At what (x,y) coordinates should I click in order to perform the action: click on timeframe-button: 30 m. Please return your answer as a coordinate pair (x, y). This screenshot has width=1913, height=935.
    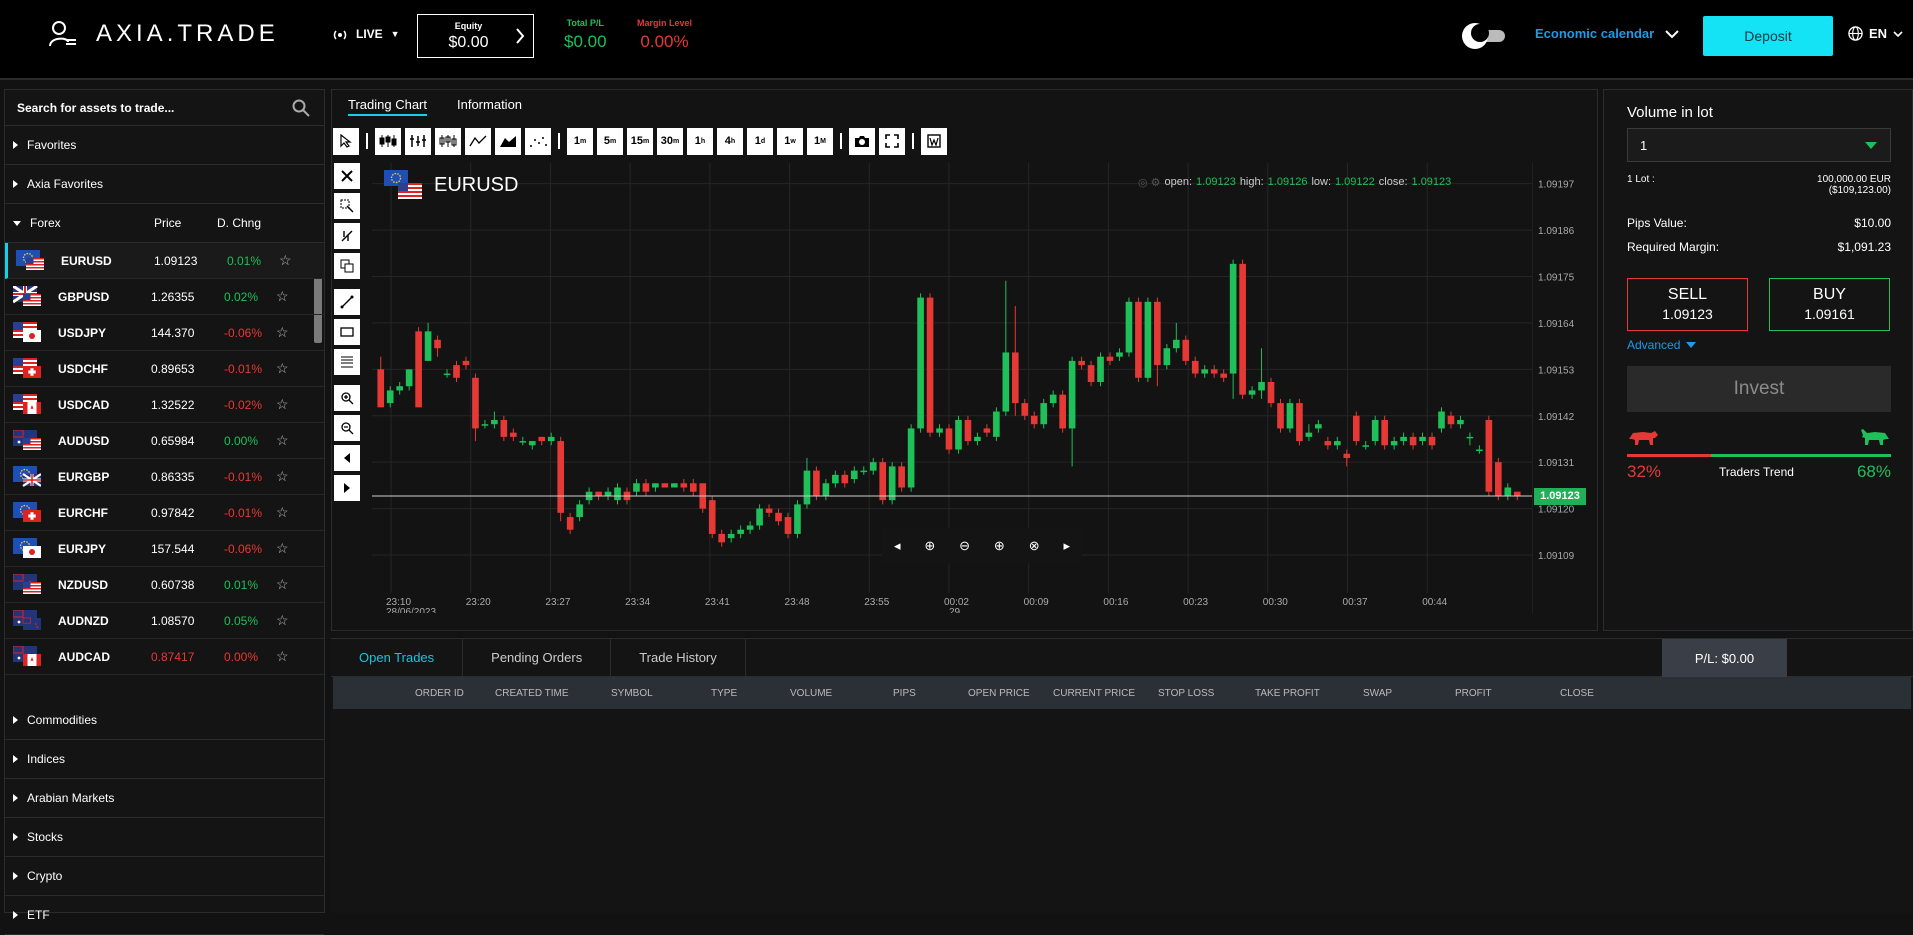
    Looking at the image, I should click on (670, 141).